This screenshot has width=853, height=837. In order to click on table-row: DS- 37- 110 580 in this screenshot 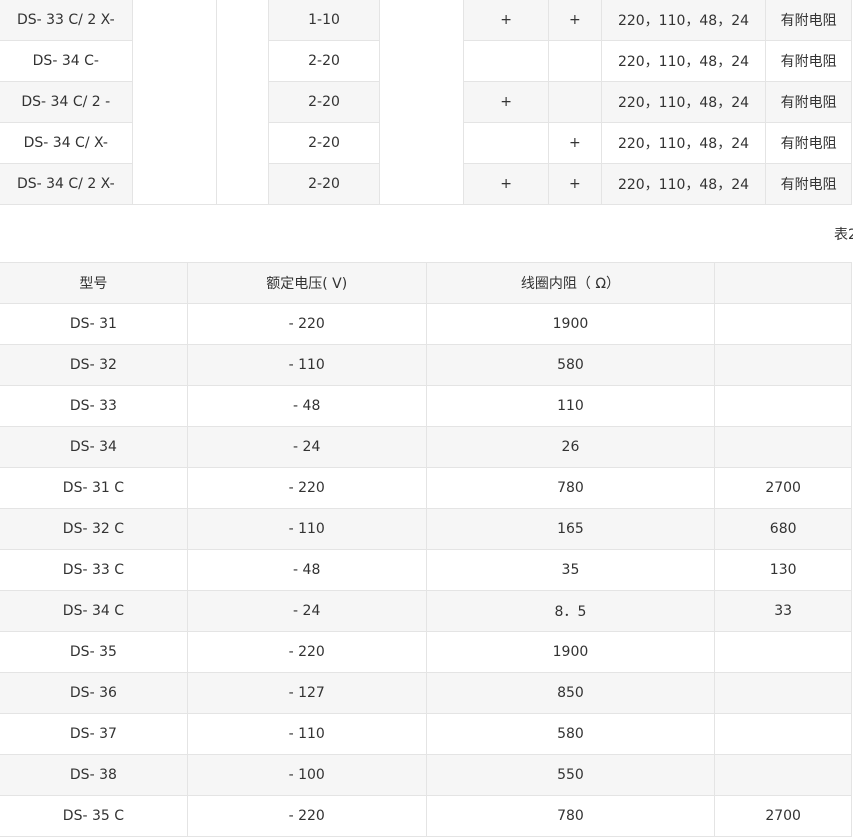, I will do `click(426, 734)`.